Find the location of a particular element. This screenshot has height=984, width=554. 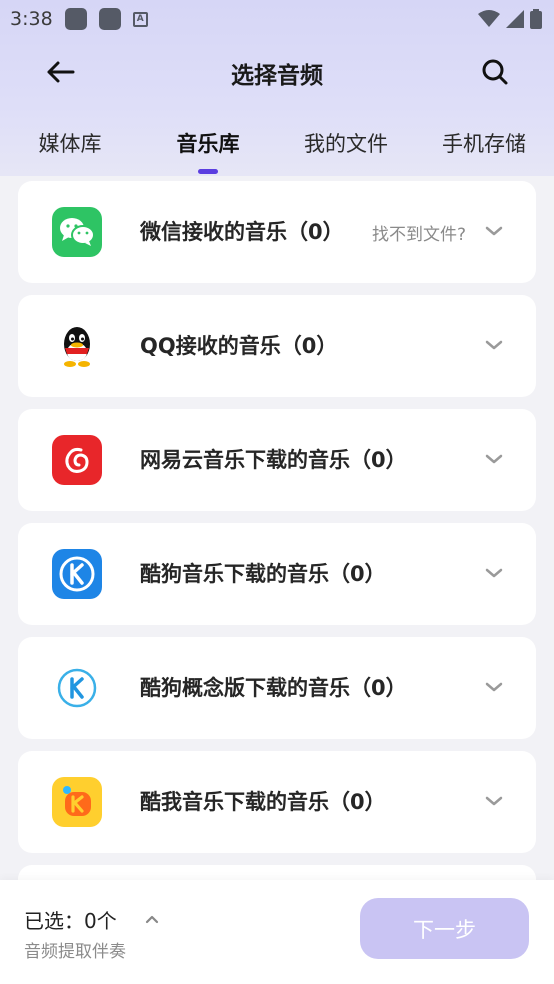

source-kugou-concept-card: 酷狗概念版下载的音乐（0） is located at coordinates (277, 688).